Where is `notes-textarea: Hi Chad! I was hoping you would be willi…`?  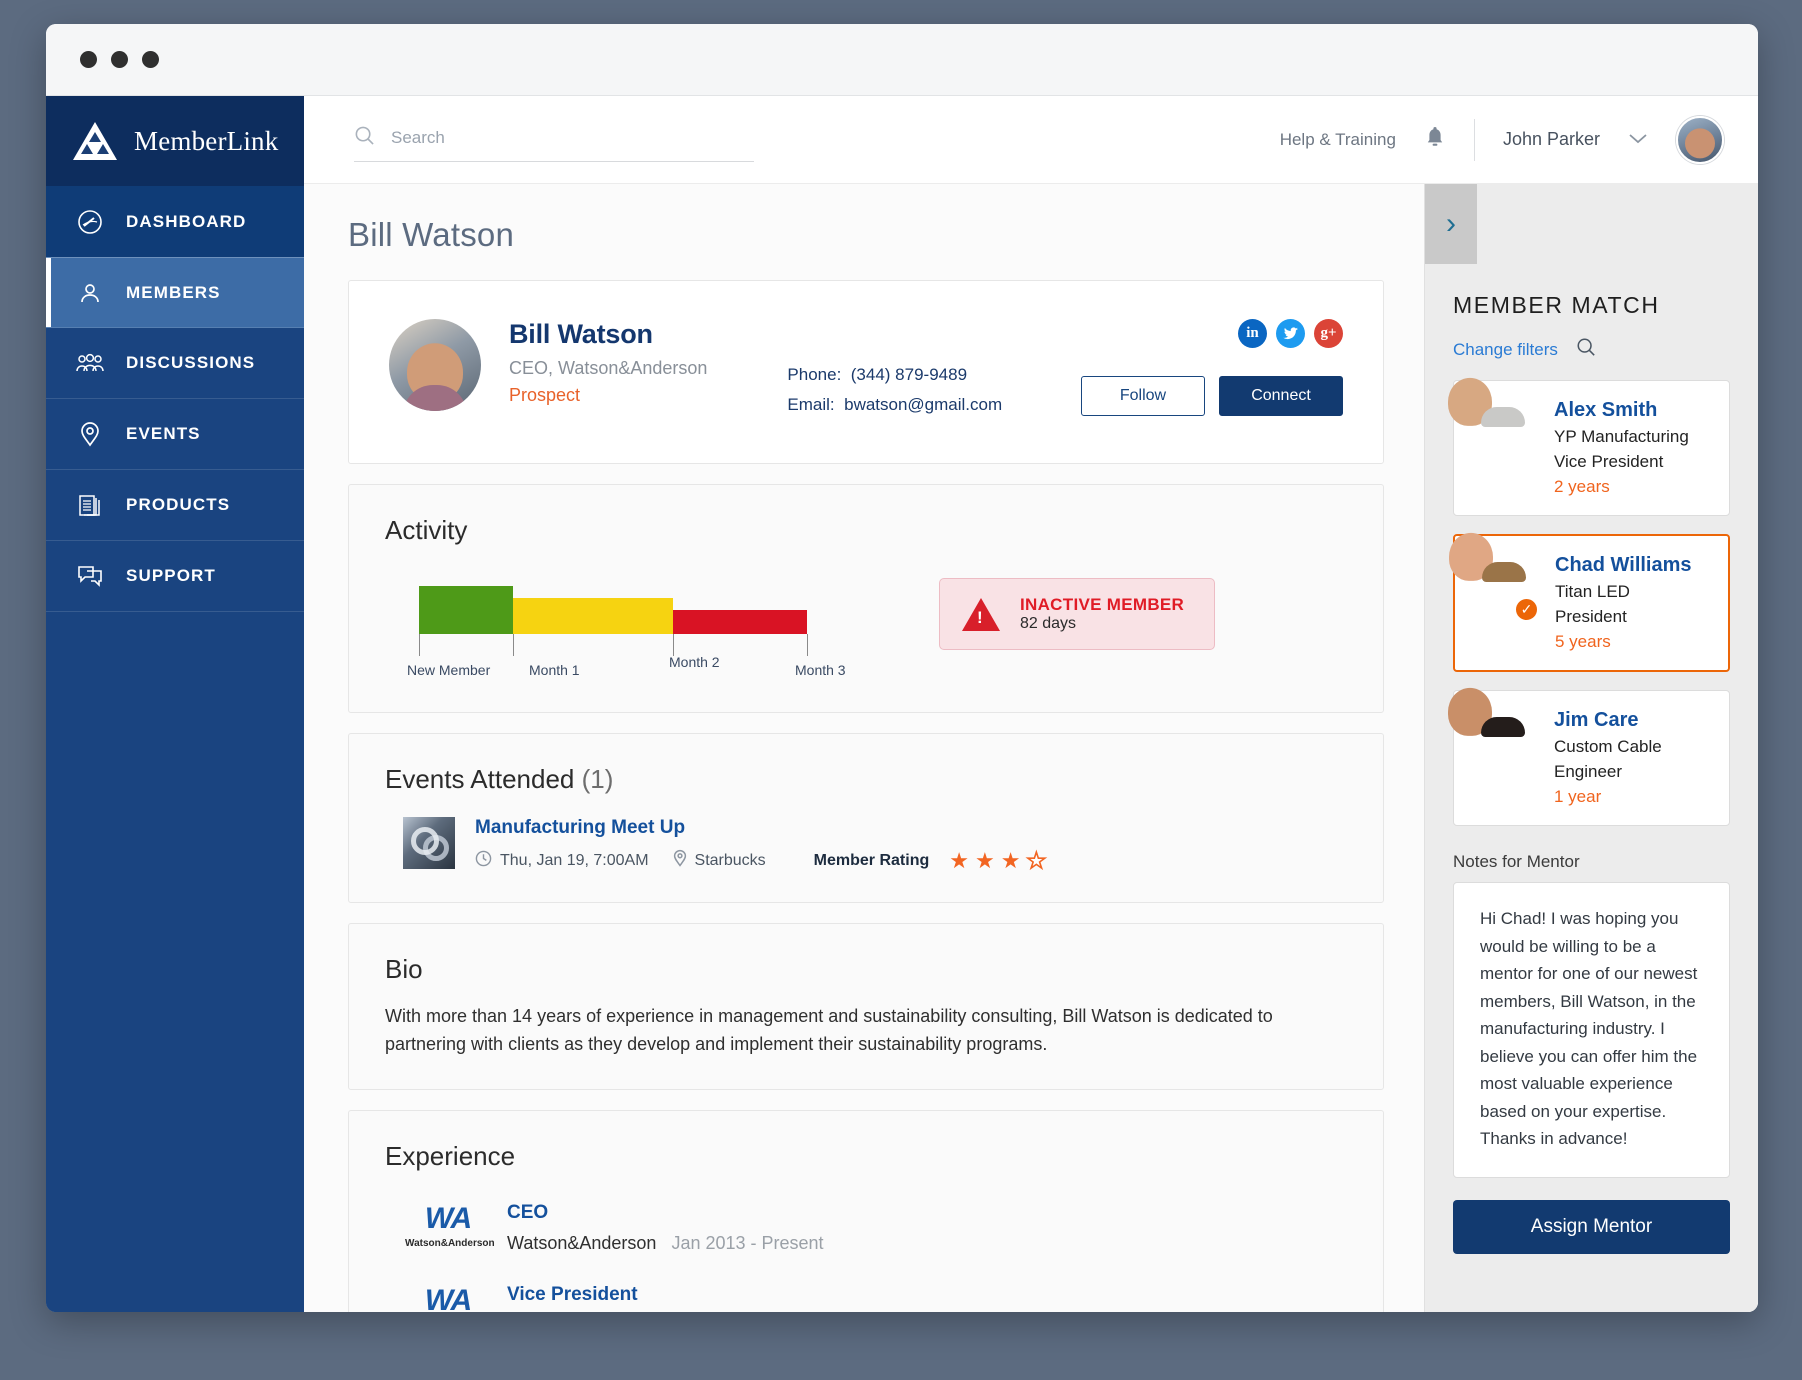 notes-textarea: Hi Chad! I was hoping you would be willi… is located at coordinates (1591, 1030).